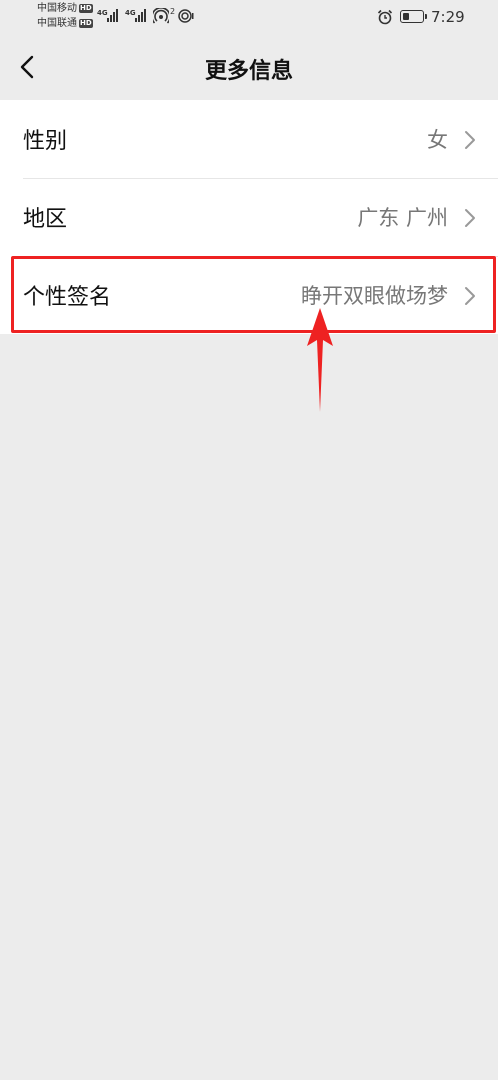  I want to click on clock: 7:29, so click(448, 17).